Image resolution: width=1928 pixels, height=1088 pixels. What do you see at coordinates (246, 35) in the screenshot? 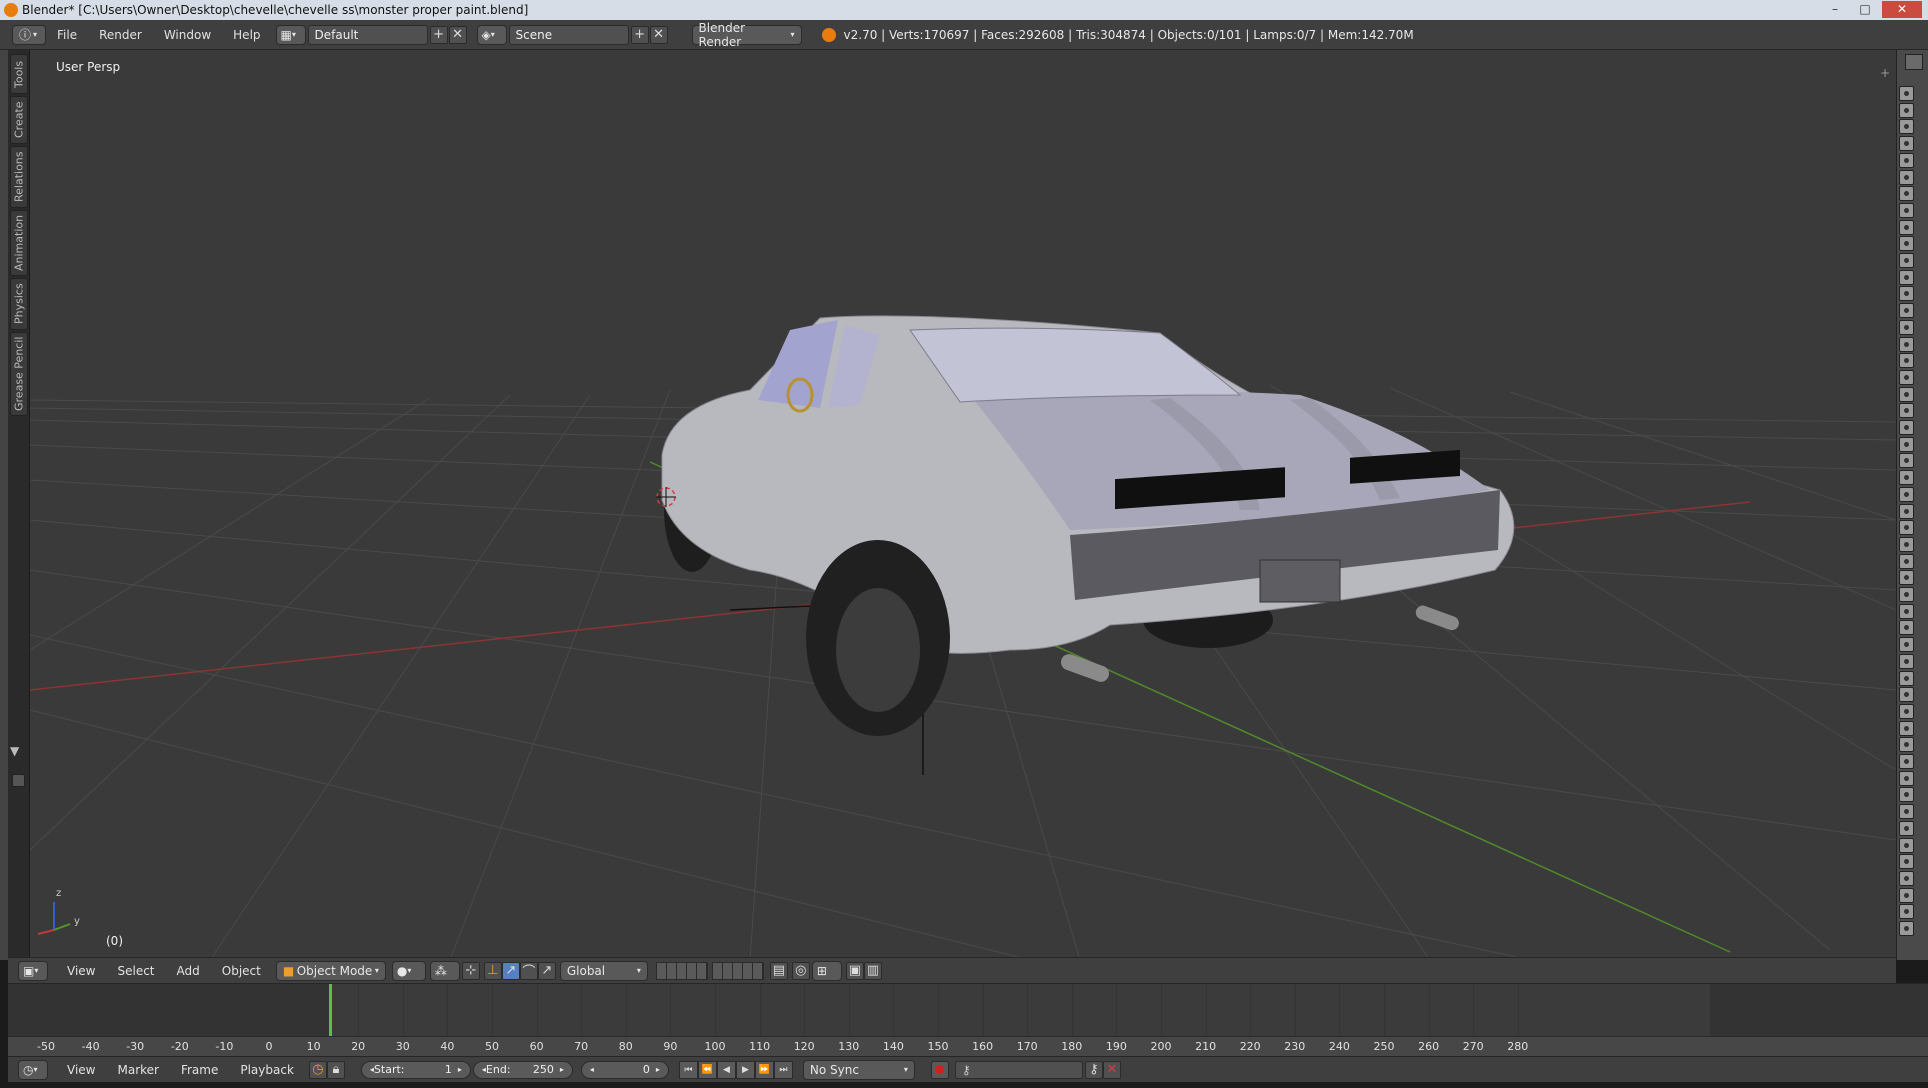
I see `menu-help: Help` at bounding box center [246, 35].